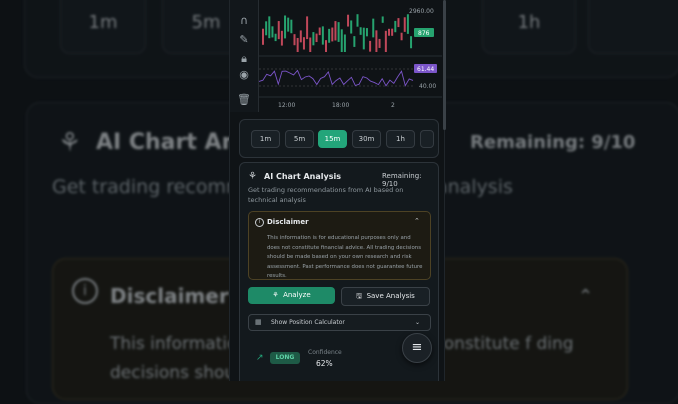 This screenshot has height=404, width=678. I want to click on drawing-toolbar: ∩ ✎ 🔒︎ ◉ 🗑︎, so click(244, 56).